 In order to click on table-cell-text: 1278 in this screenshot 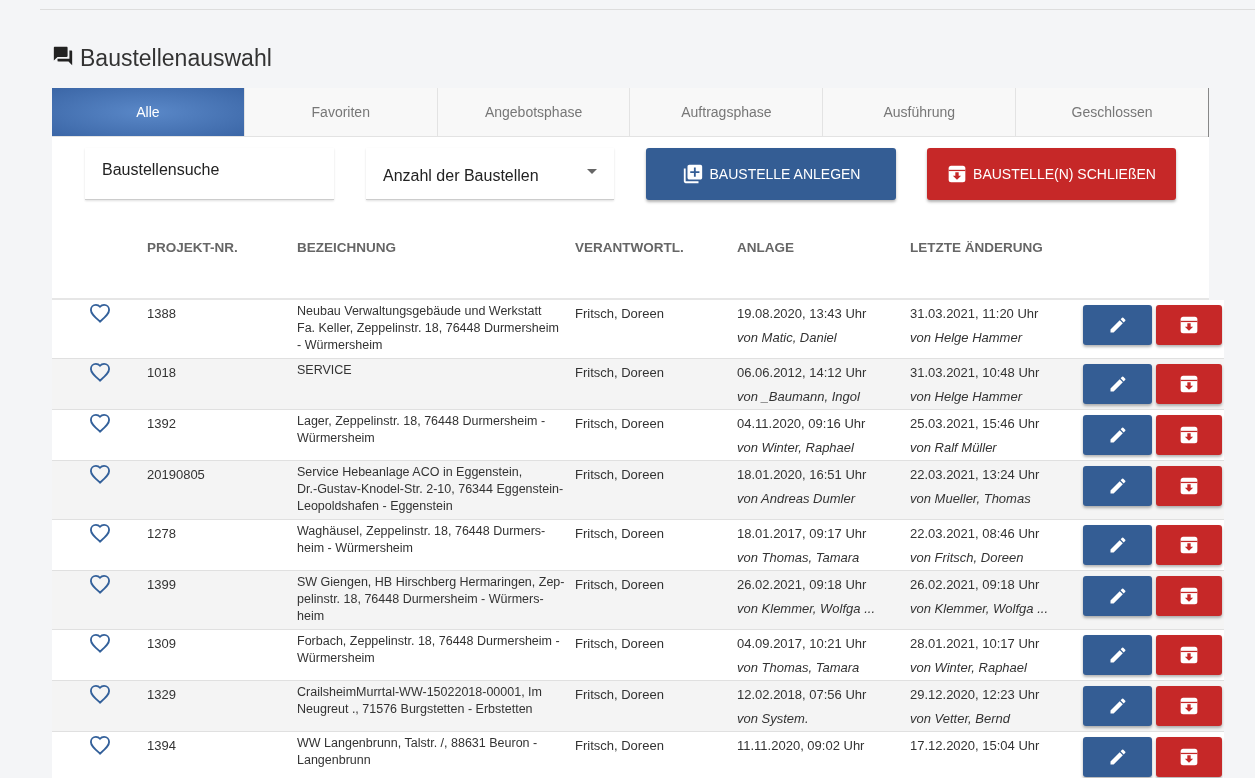, I will do `click(162, 533)`.